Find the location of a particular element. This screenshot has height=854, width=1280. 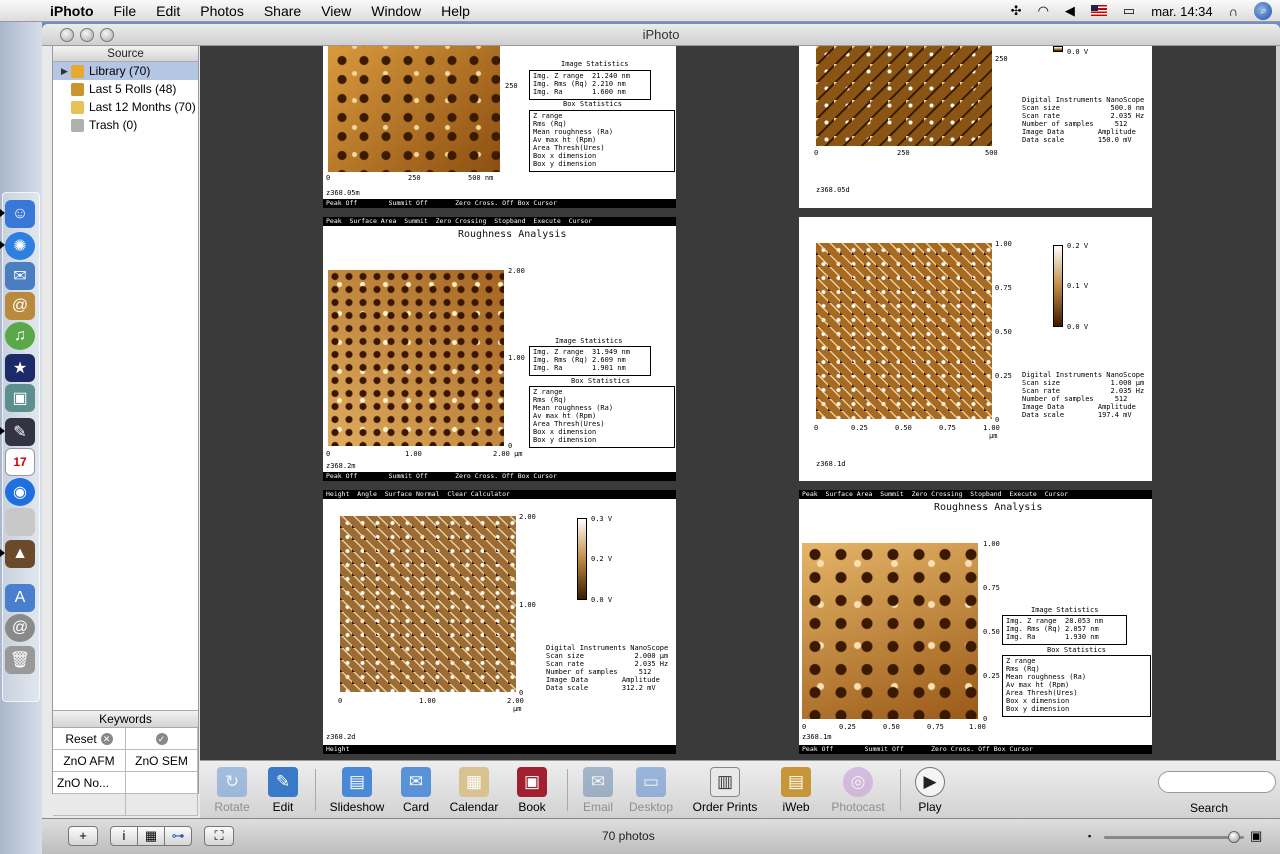

source-trash: Trash (0) is located at coordinates (125, 125).